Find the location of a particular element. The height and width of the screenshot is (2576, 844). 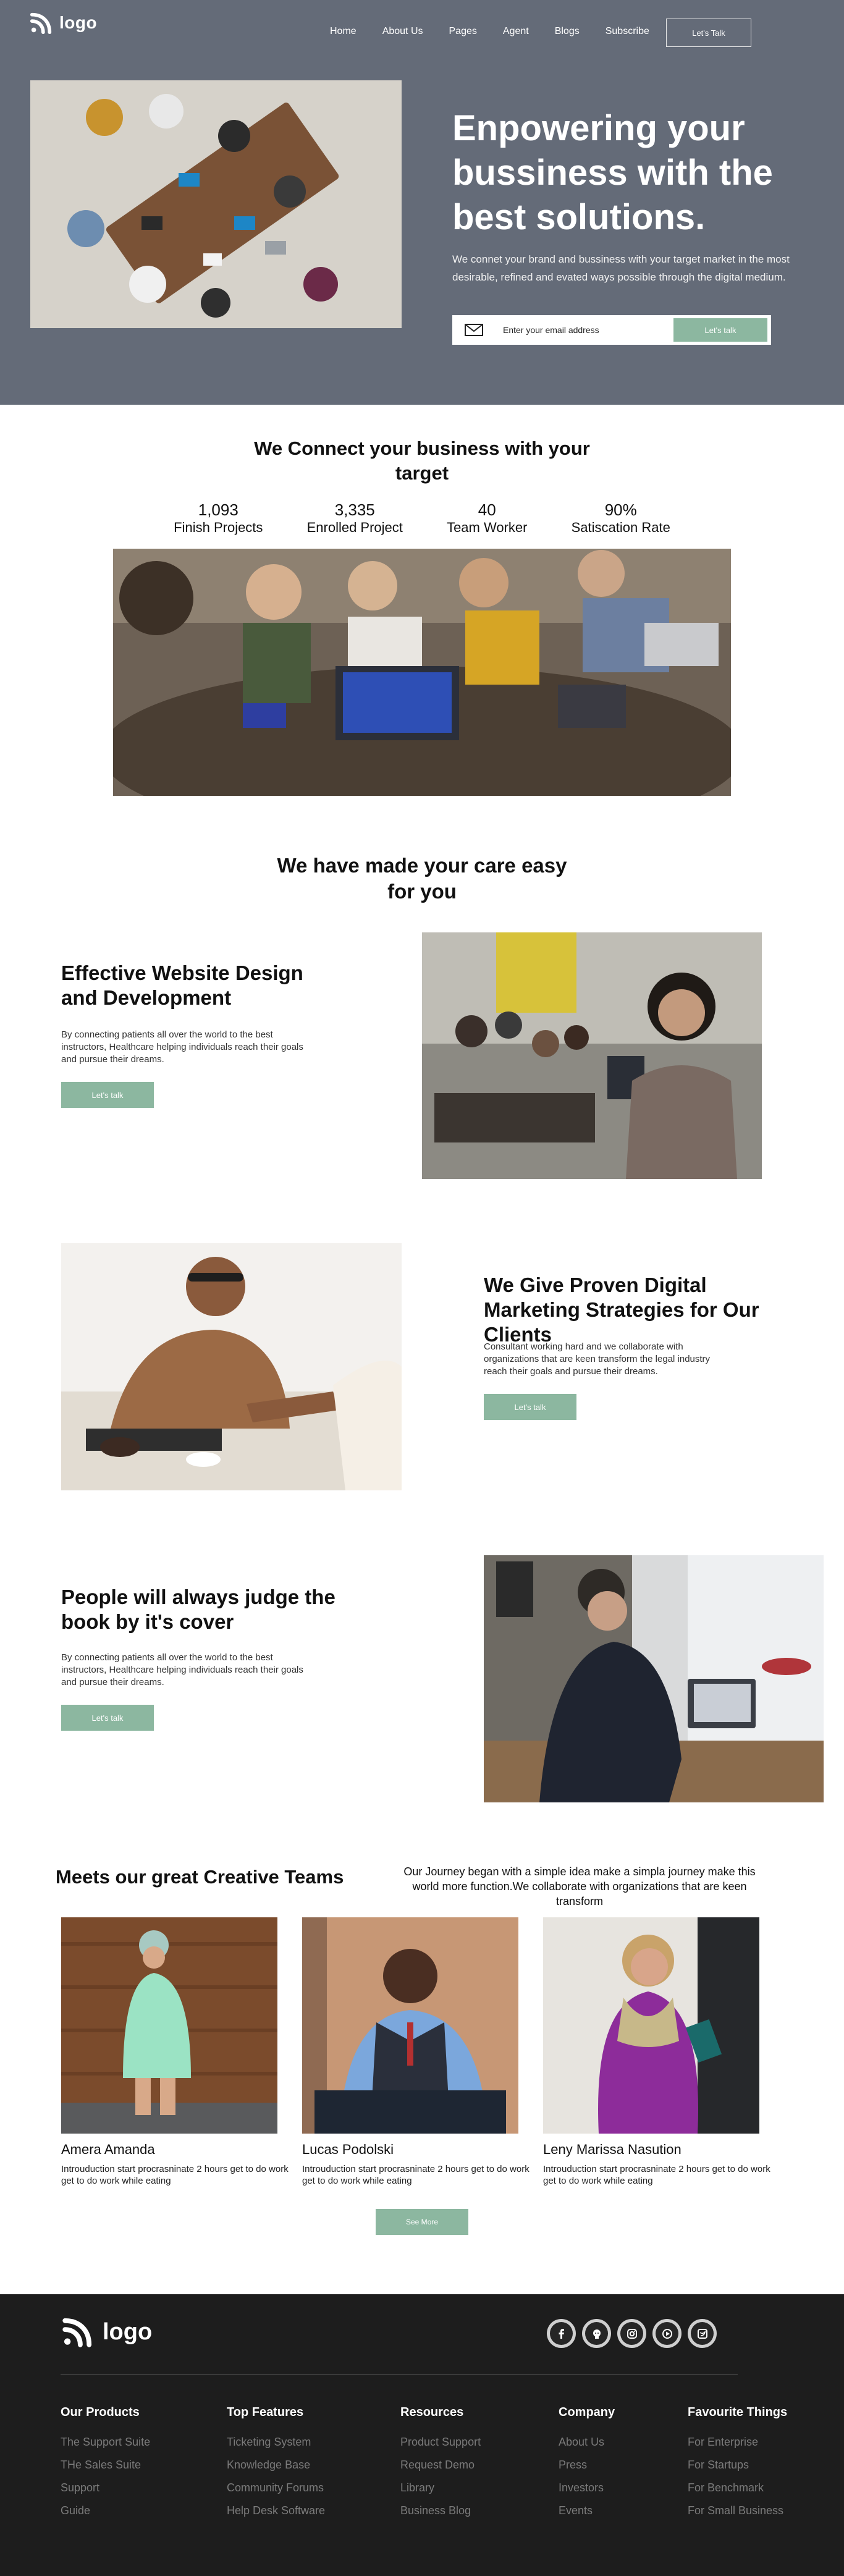

footer-link: Product Support is located at coordinates (440, 2442).